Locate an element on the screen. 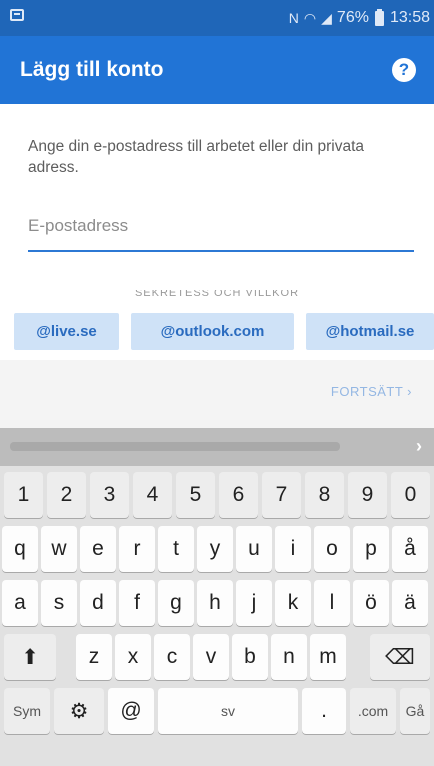 This screenshot has height=766, width=434. status-bar: N ◠ ◢ 76% 13:58 is located at coordinates (217, 18).